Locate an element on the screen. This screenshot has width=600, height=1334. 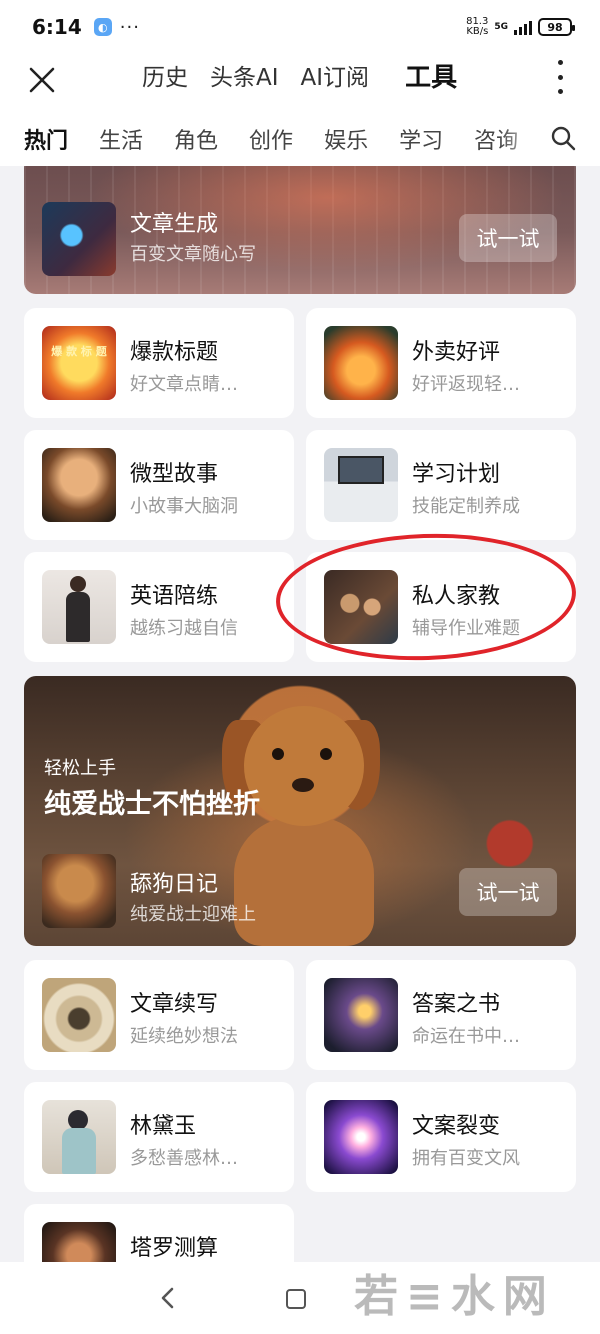
card-title: 英语陪练 is located at coordinates (174, 596).